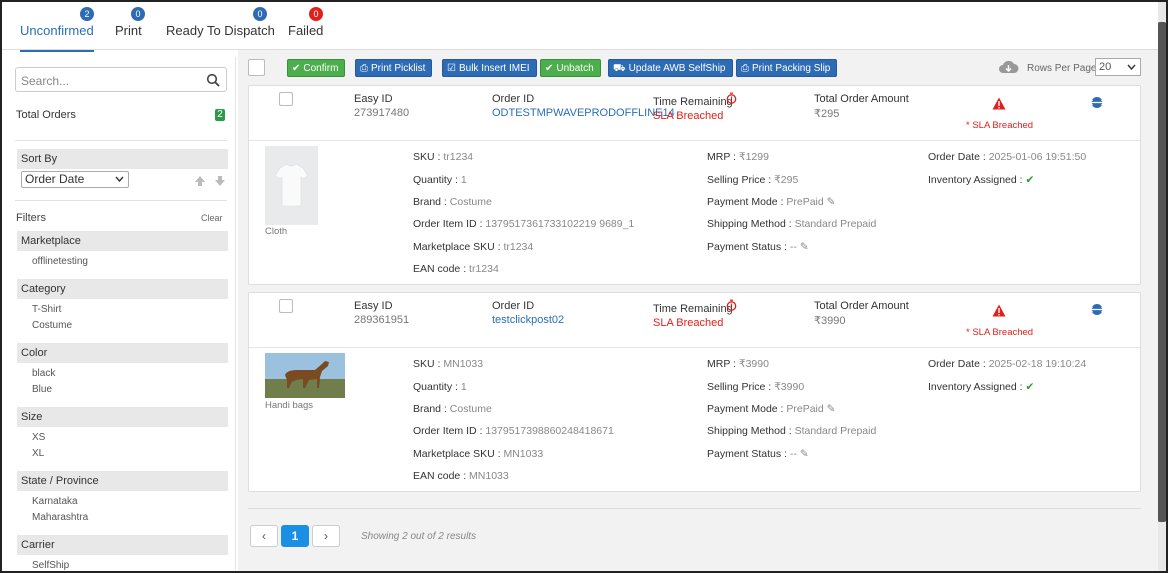 The height and width of the screenshot is (573, 1168). Describe the element at coordinates (827, 114) in the screenshot. I see `total-amount-value: ₹295` at that location.